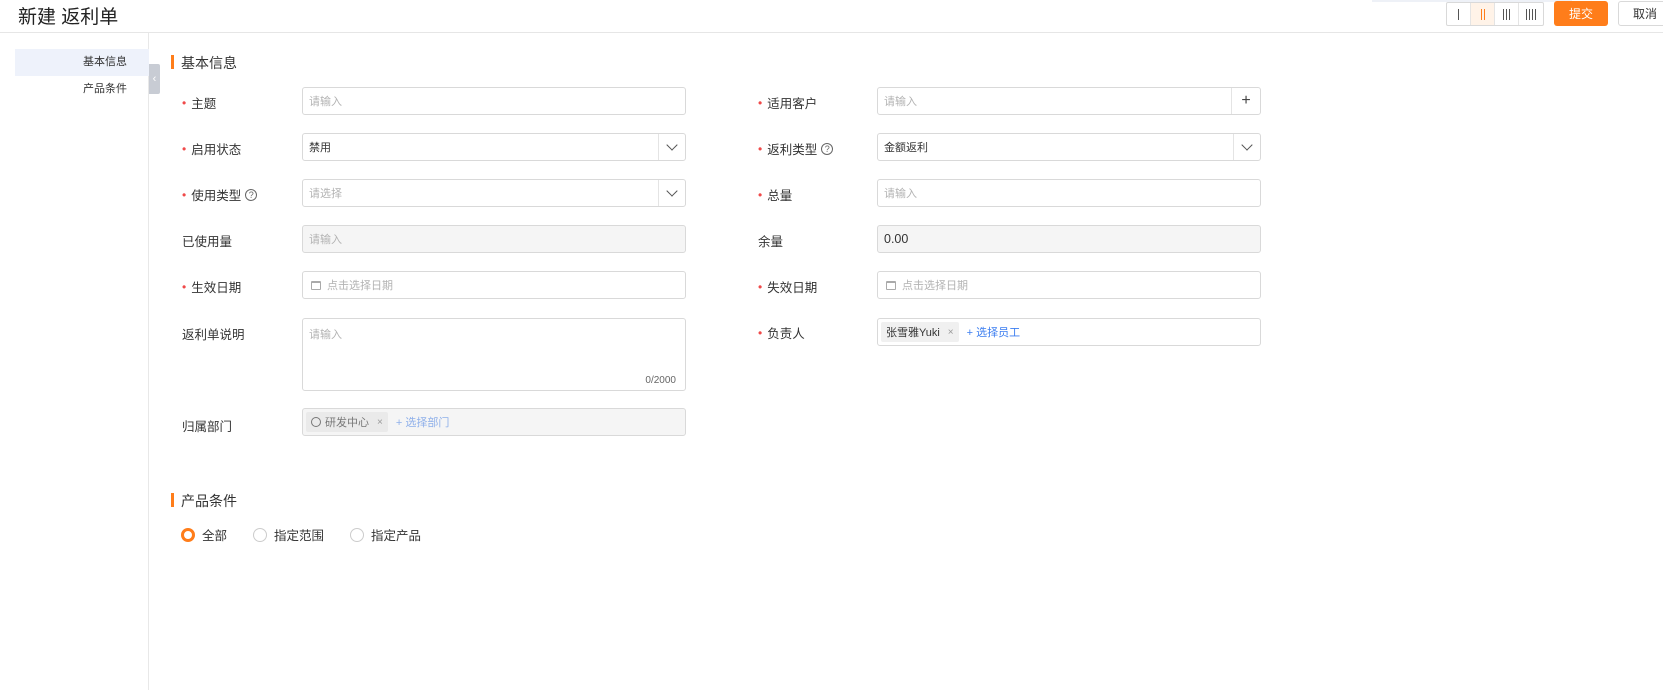 The width and height of the screenshot is (1663, 690). I want to click on usage-type-label: • 使用类型?, so click(220, 194).